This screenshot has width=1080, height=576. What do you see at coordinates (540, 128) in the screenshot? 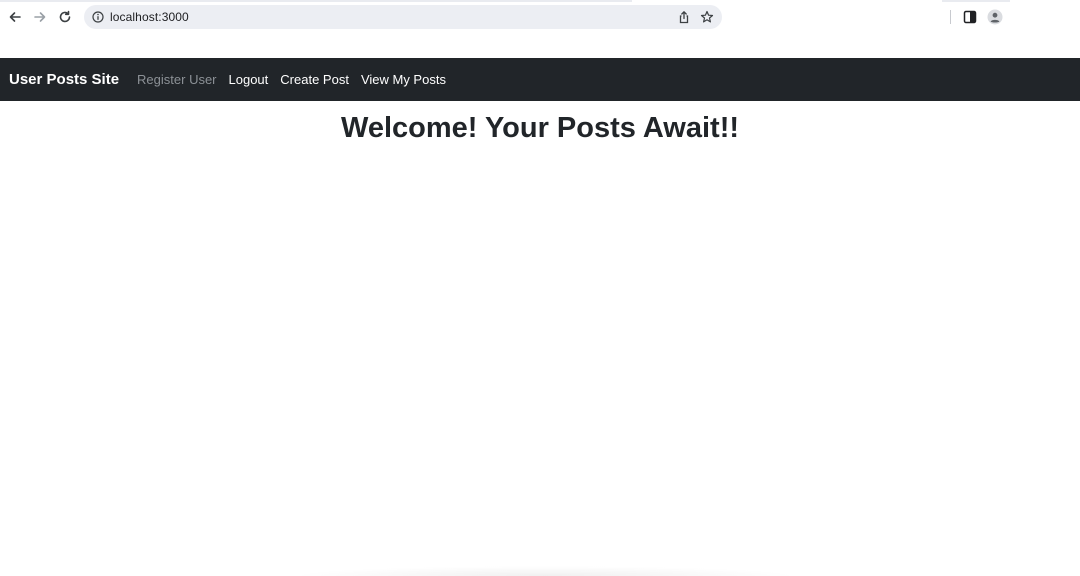
I see `page-title: Welcome! Your Posts Await!!` at bounding box center [540, 128].